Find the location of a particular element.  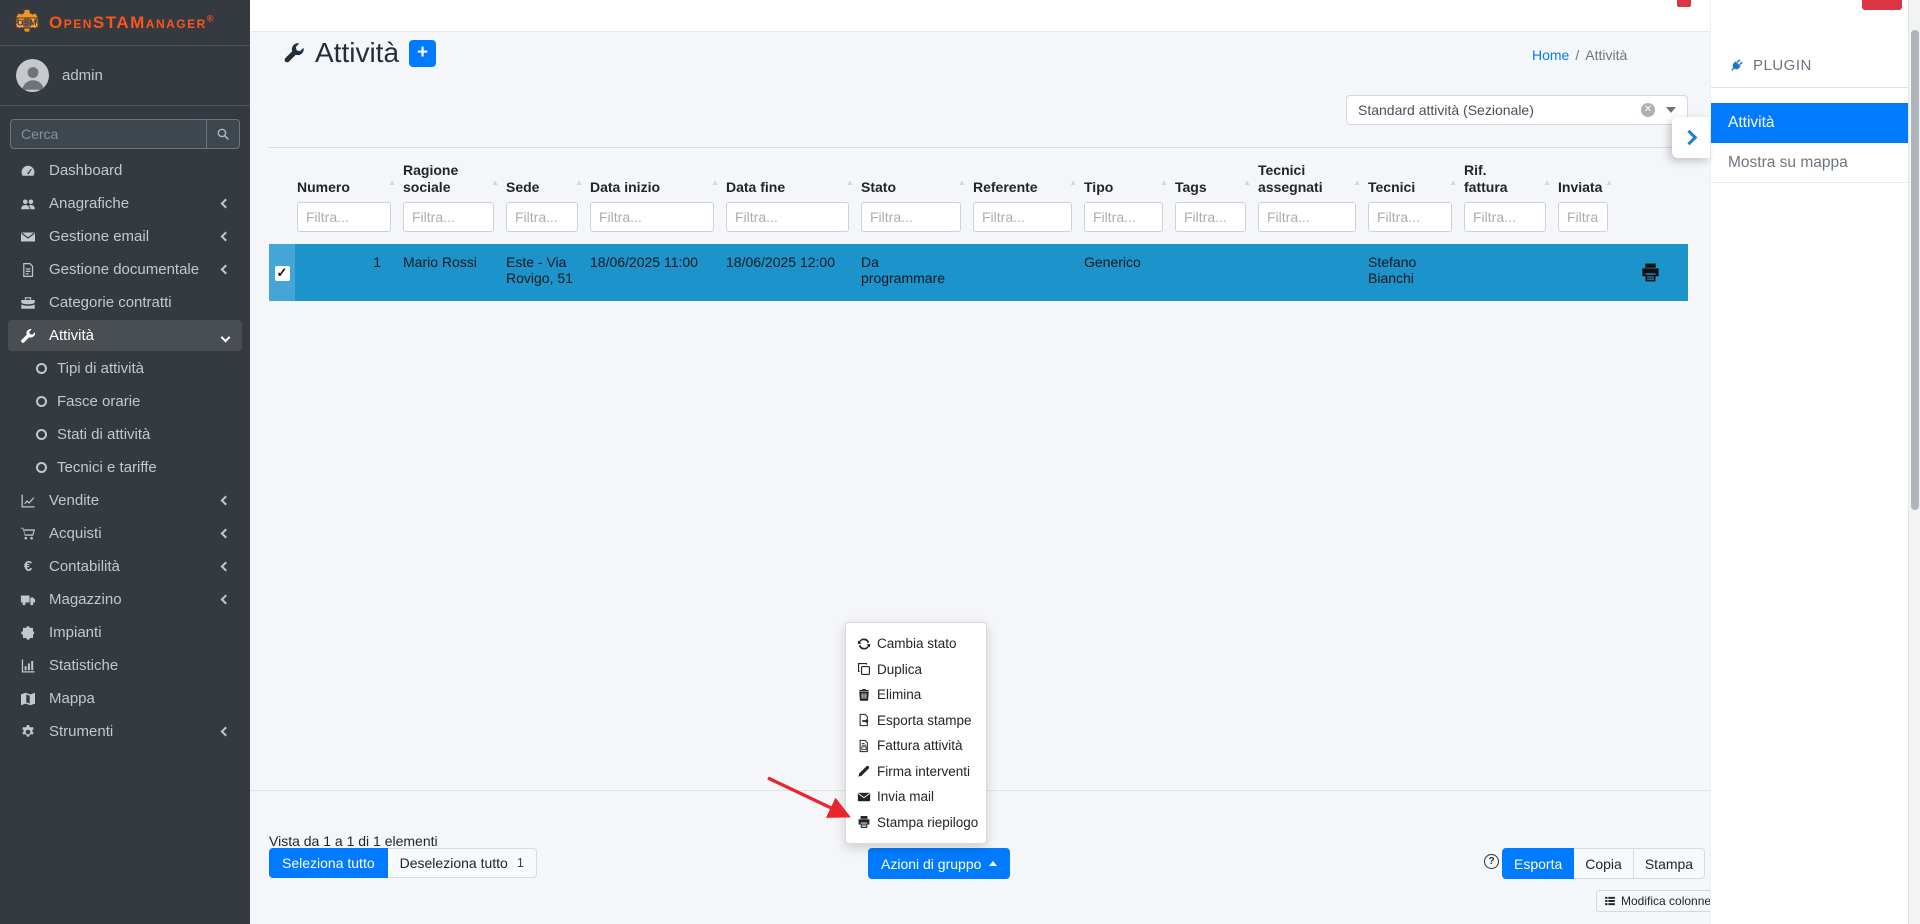

search-button is located at coordinates (223, 134).